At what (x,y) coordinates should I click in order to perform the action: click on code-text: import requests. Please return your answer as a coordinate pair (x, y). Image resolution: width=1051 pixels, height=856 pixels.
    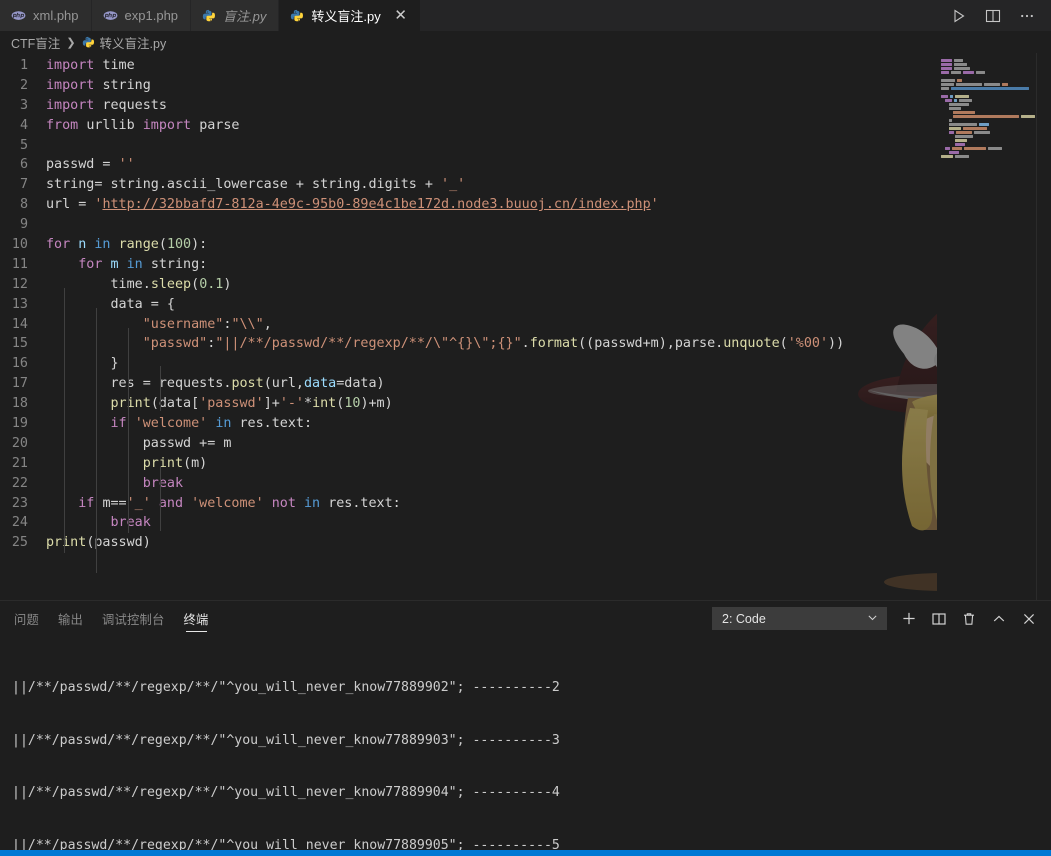
    Looking at the image, I should click on (106, 105).